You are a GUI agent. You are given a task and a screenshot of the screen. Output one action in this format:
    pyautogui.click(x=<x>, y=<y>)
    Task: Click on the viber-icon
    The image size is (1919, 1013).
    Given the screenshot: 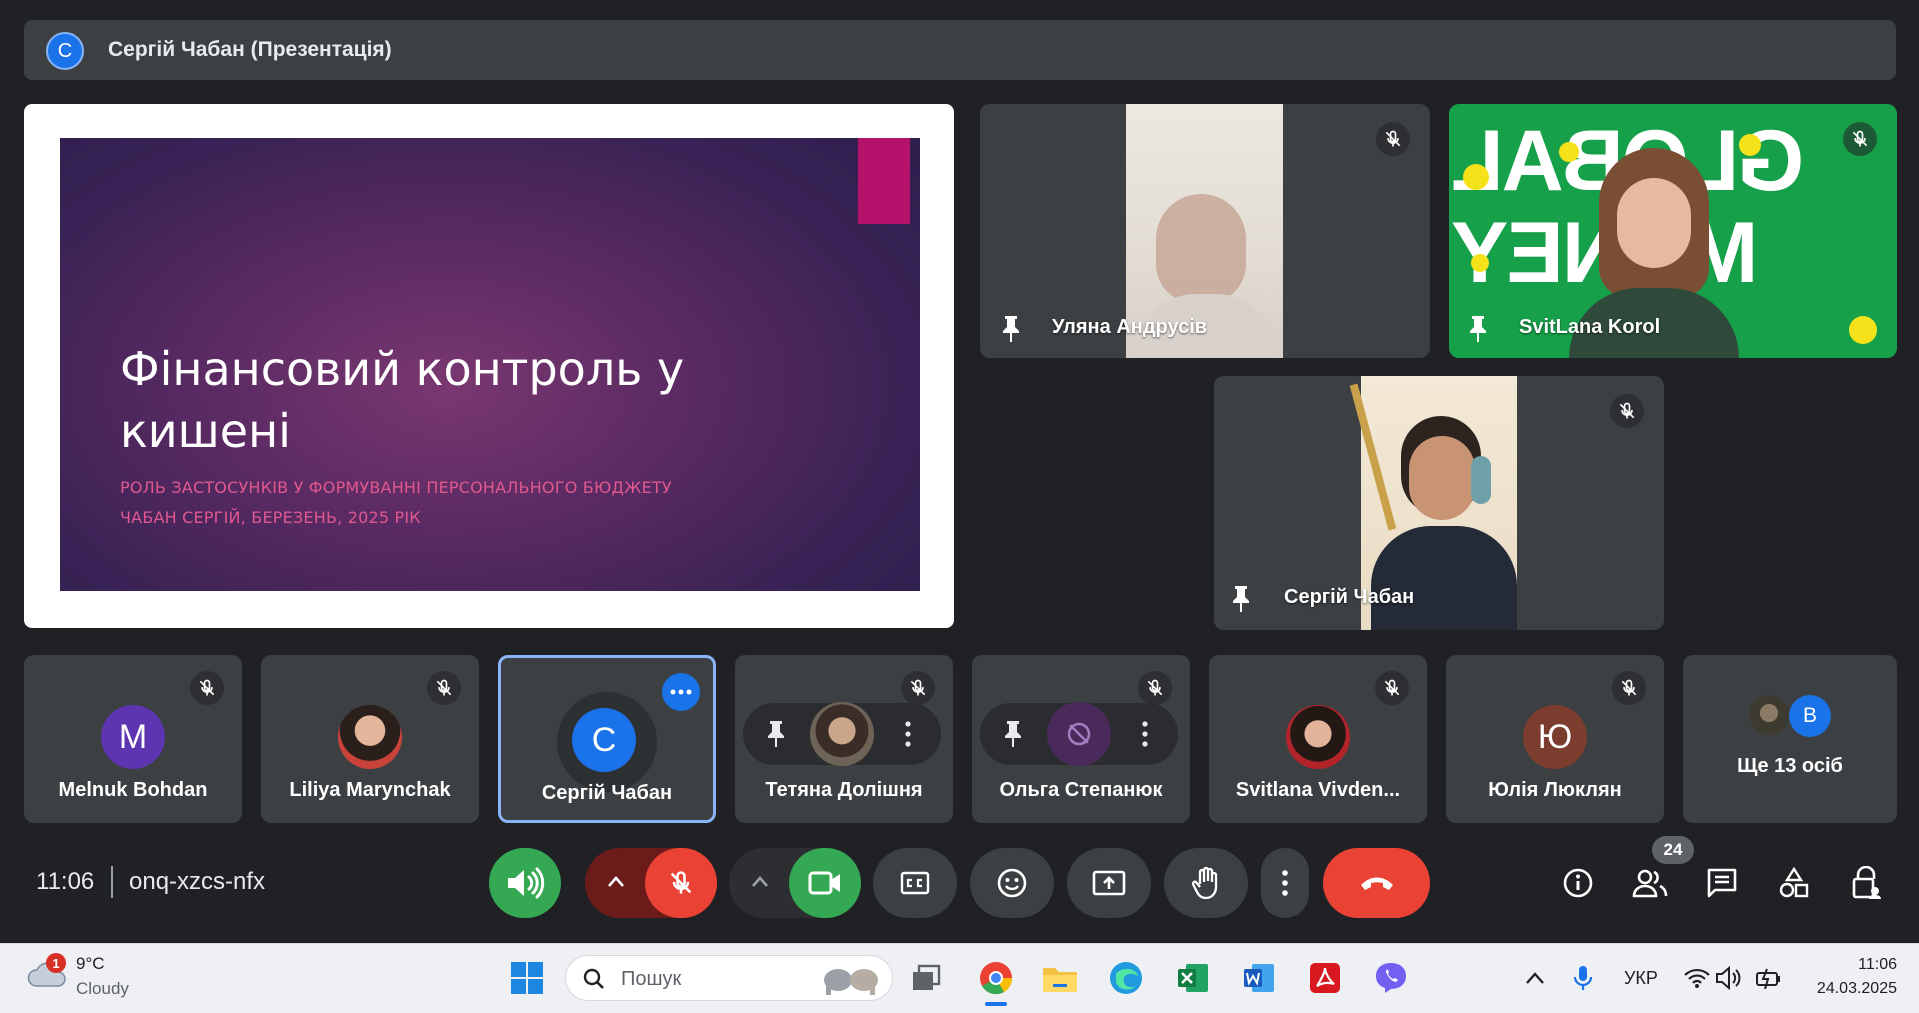 What is the action you would take?
    pyautogui.click(x=1391, y=978)
    